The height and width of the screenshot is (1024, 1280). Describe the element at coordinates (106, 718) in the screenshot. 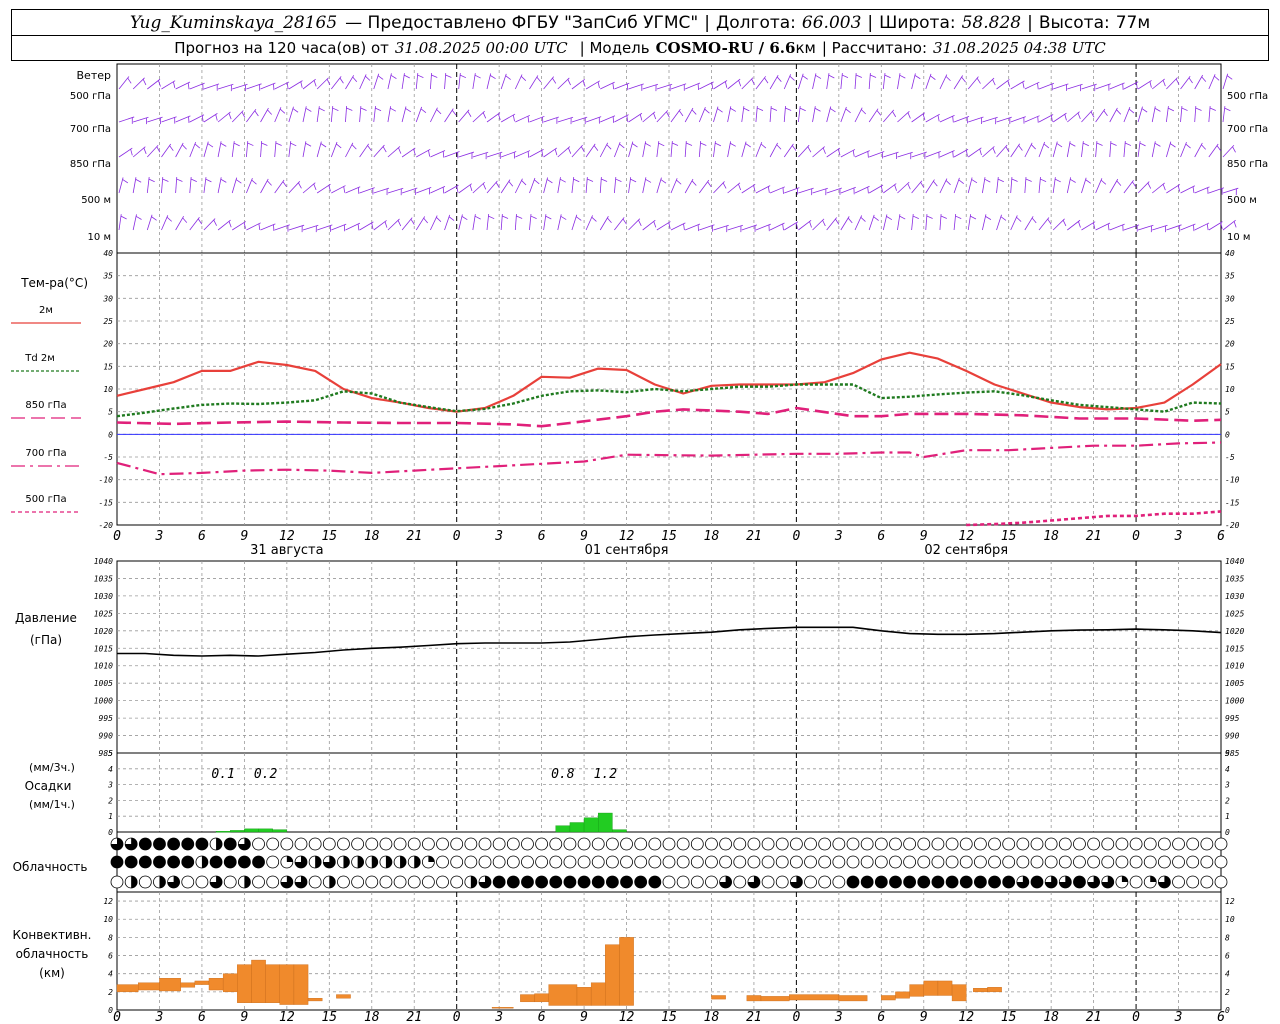

I see `pressure-y-tick: 995` at that location.